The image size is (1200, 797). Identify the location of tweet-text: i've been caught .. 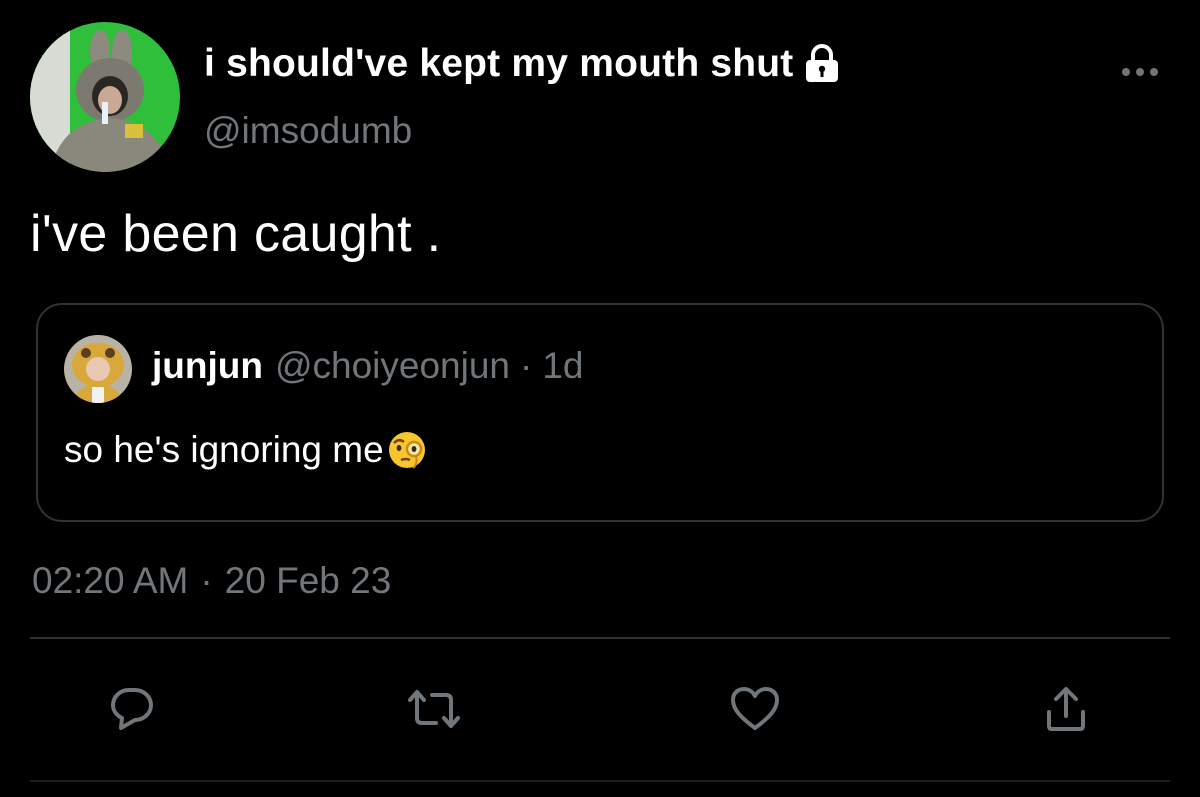
(236, 234).